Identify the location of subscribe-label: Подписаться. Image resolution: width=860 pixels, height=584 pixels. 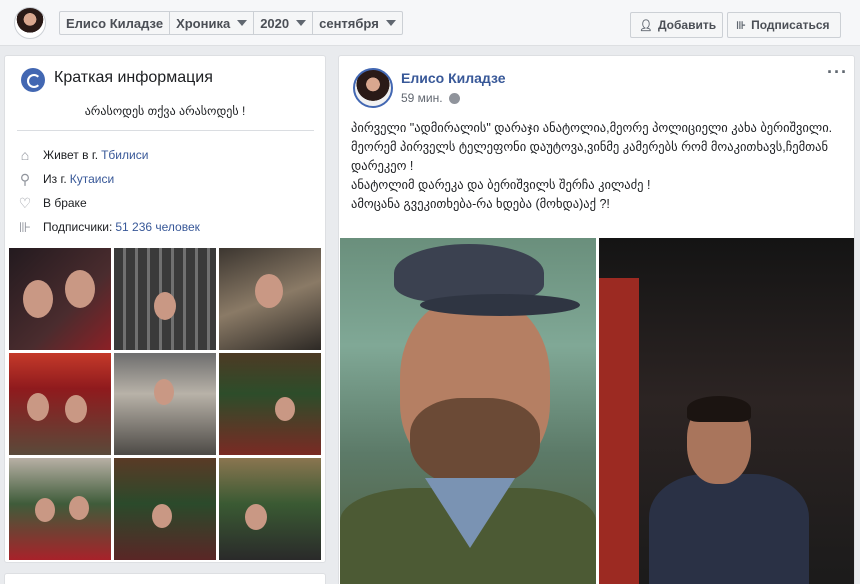
(790, 25).